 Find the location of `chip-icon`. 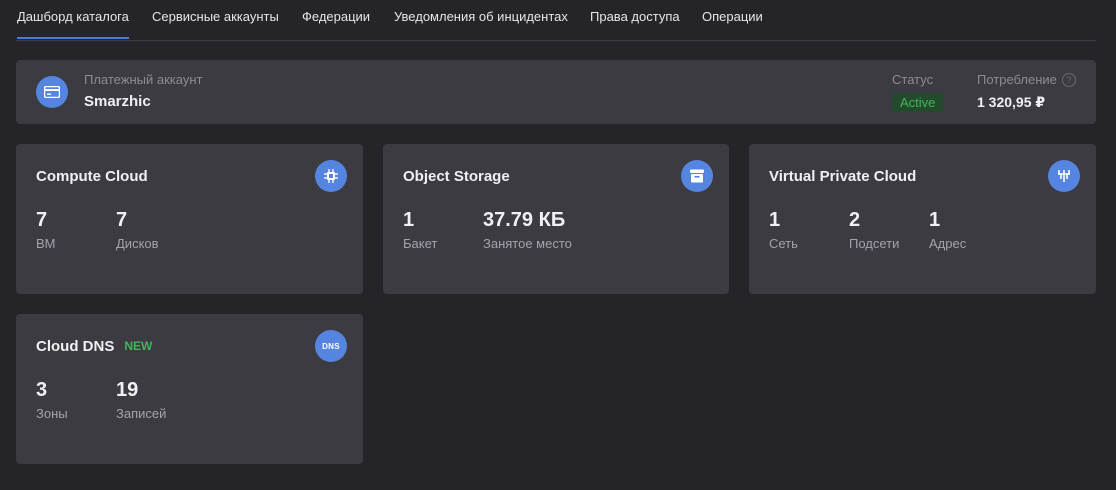

chip-icon is located at coordinates (331, 176).